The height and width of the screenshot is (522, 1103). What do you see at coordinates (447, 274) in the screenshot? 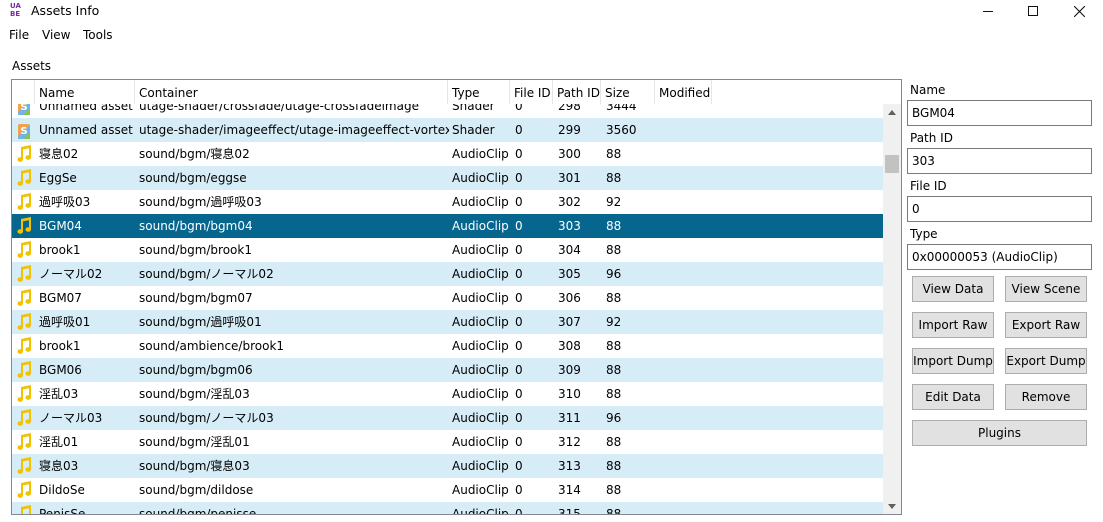
I see `table-row: ノーマル02 sound/bgm/ノーマル02 AudioClip 0 305 96` at bounding box center [447, 274].